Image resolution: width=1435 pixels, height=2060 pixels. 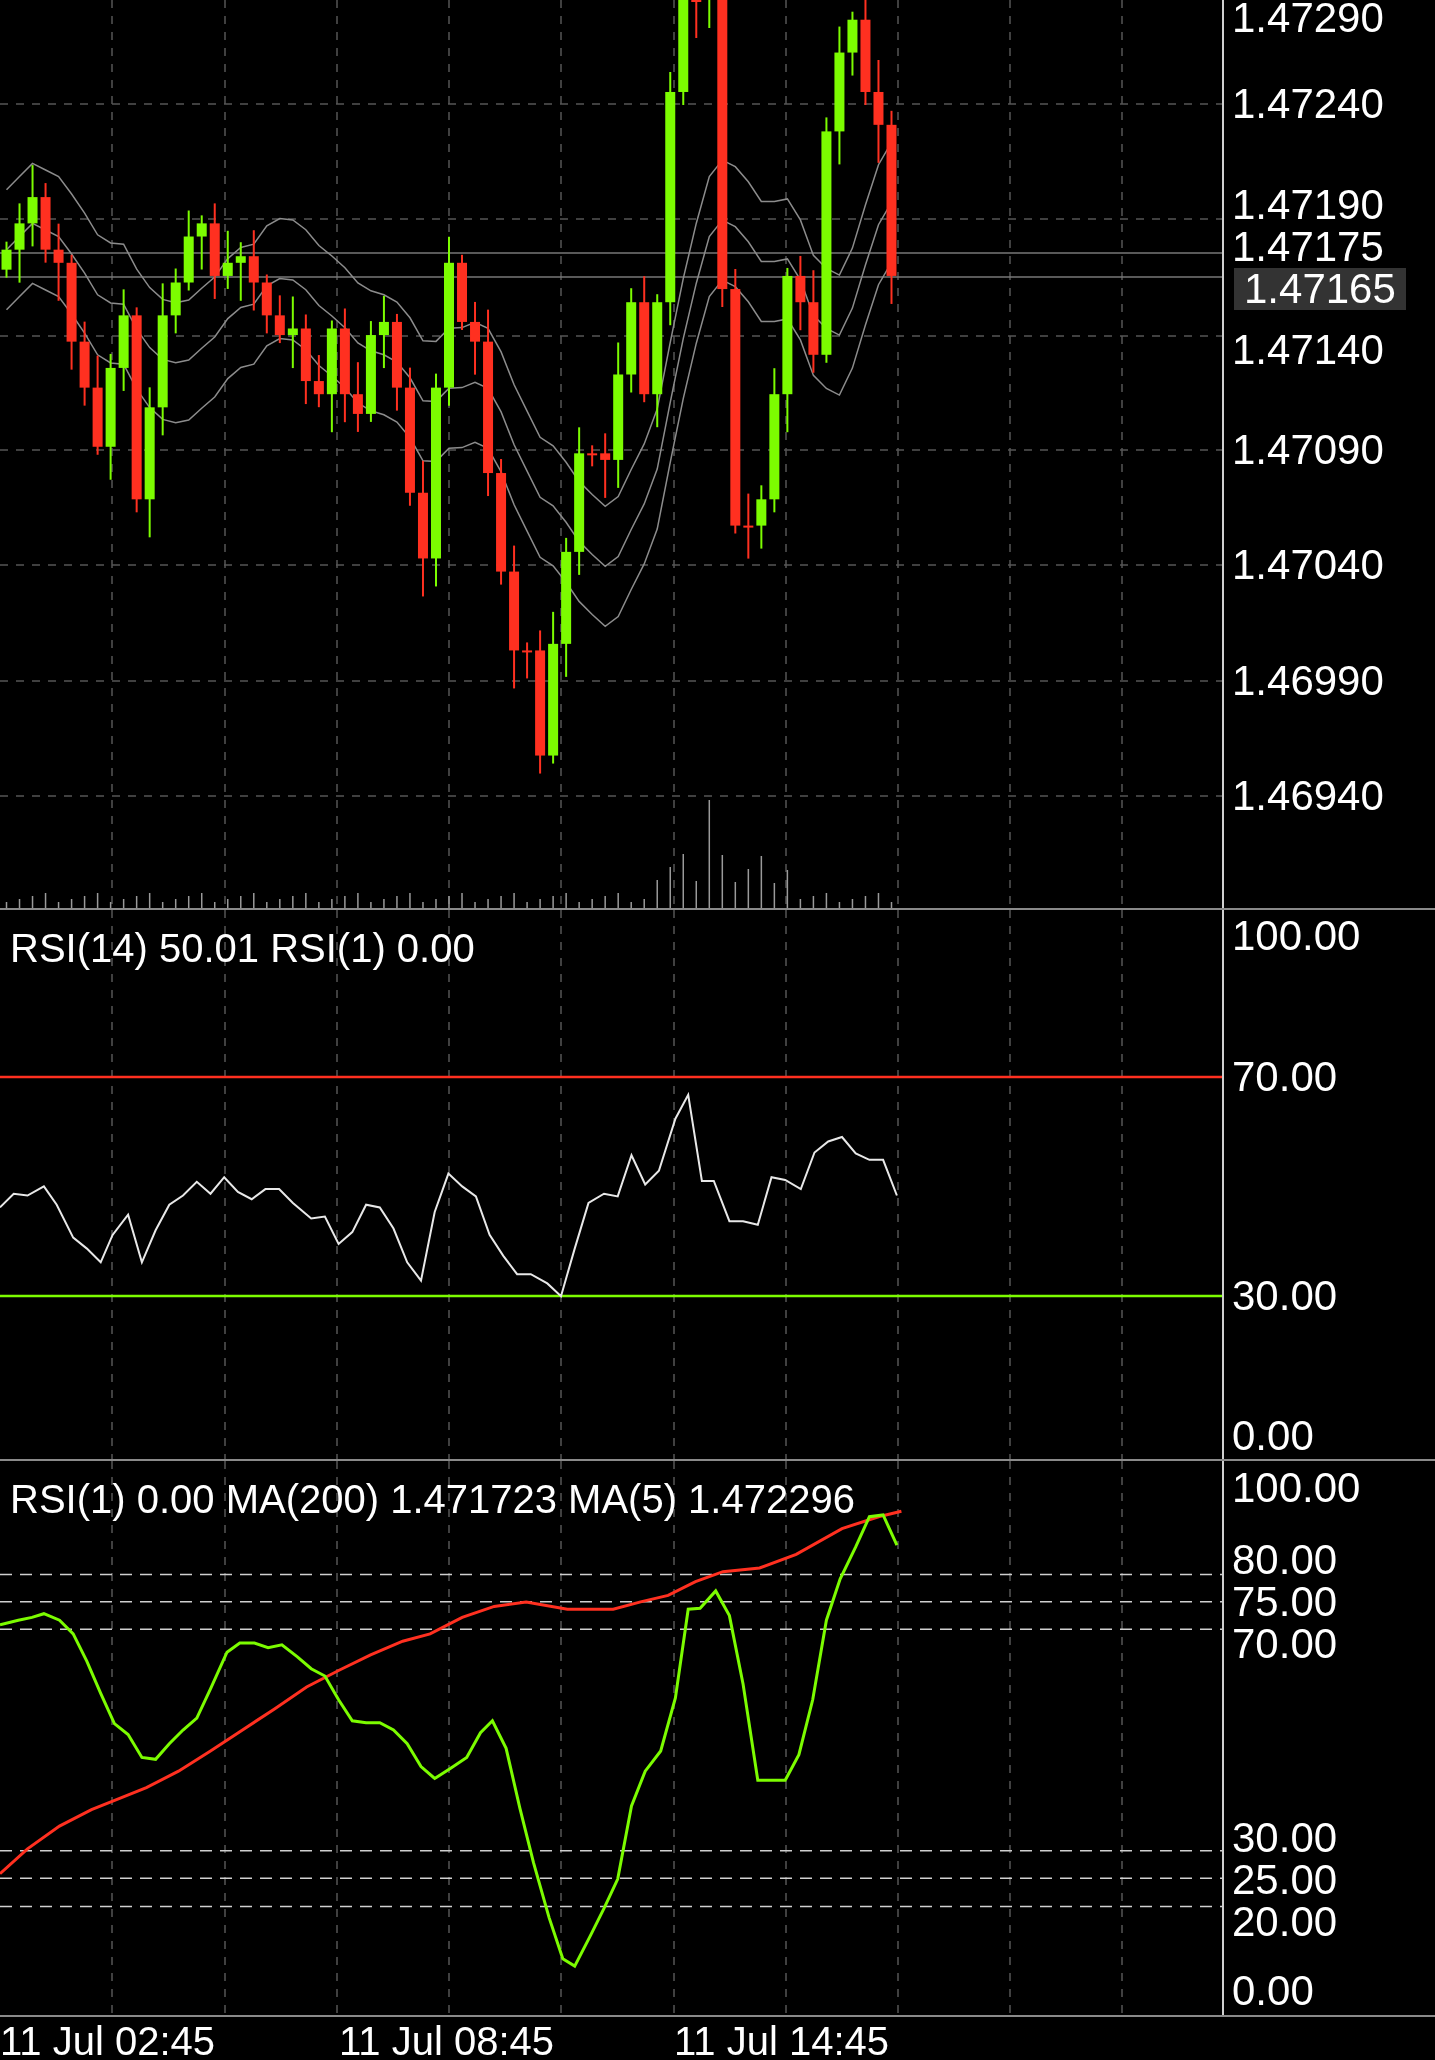 What do you see at coordinates (1308, 350) in the screenshot?
I see `axis-label: 1.47140` at bounding box center [1308, 350].